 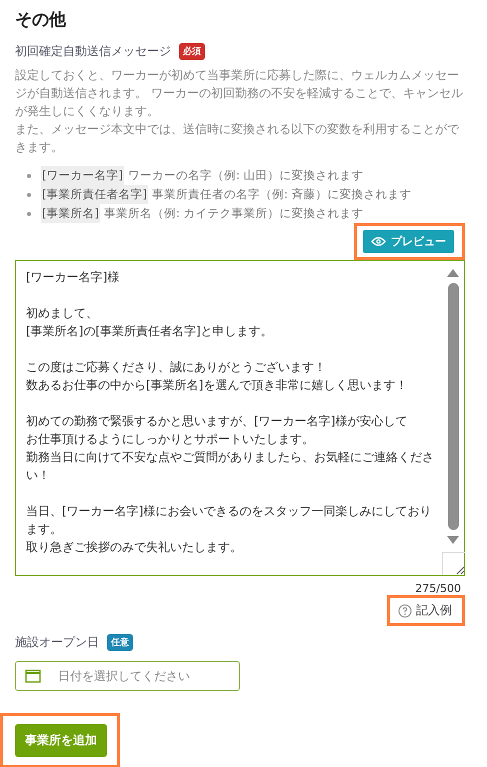 What do you see at coordinates (192, 51) in the screenshot?
I see `required-badge: 必須` at bounding box center [192, 51].